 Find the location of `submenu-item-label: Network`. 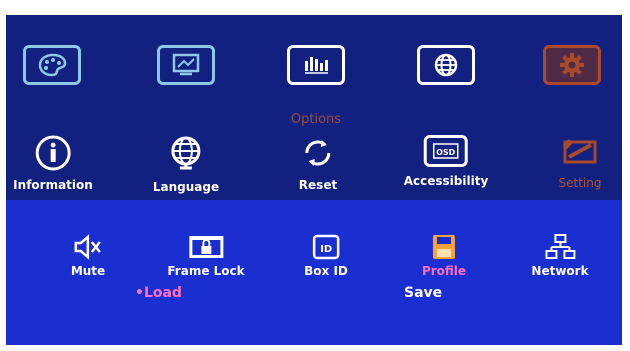

submenu-item-label: Network is located at coordinates (560, 271).